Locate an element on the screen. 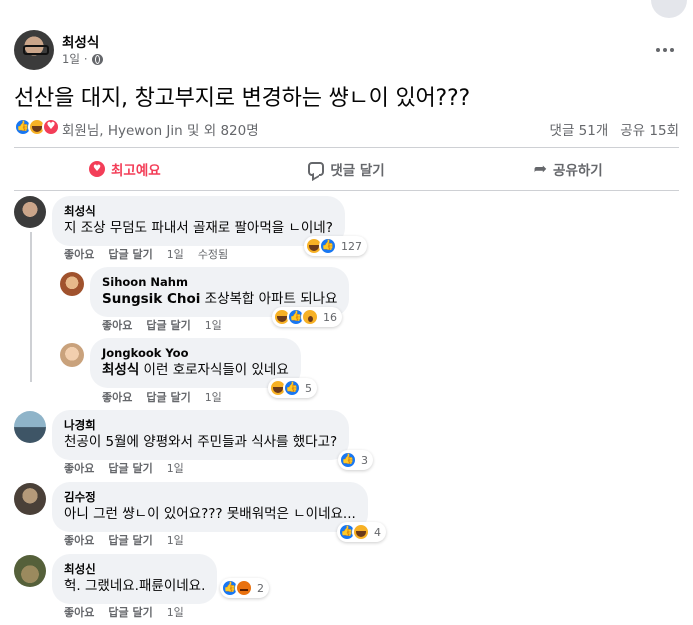 Image resolution: width=693 pixels, height=625 pixels. share-count: 공유 15회 is located at coordinates (649, 131).